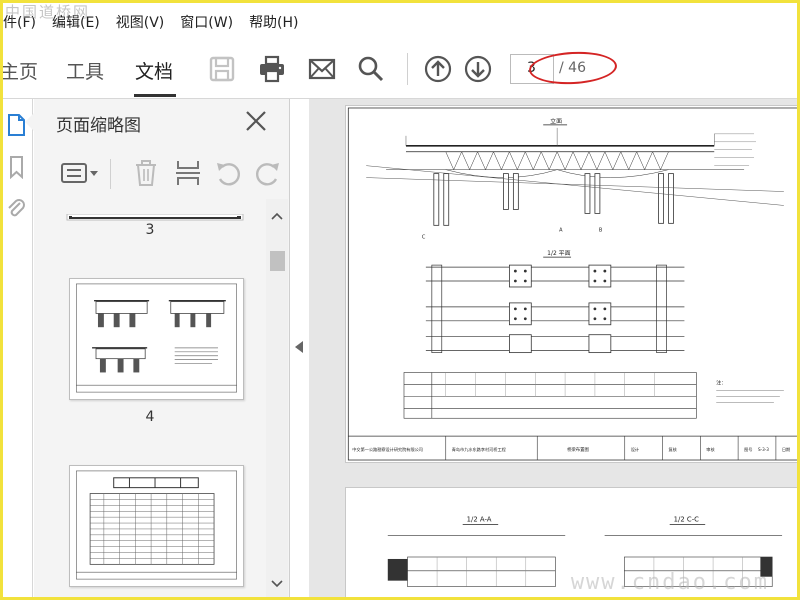 The height and width of the screenshot is (600, 800). What do you see at coordinates (29, 122) in the screenshot?
I see `panel-pointer` at bounding box center [29, 122].